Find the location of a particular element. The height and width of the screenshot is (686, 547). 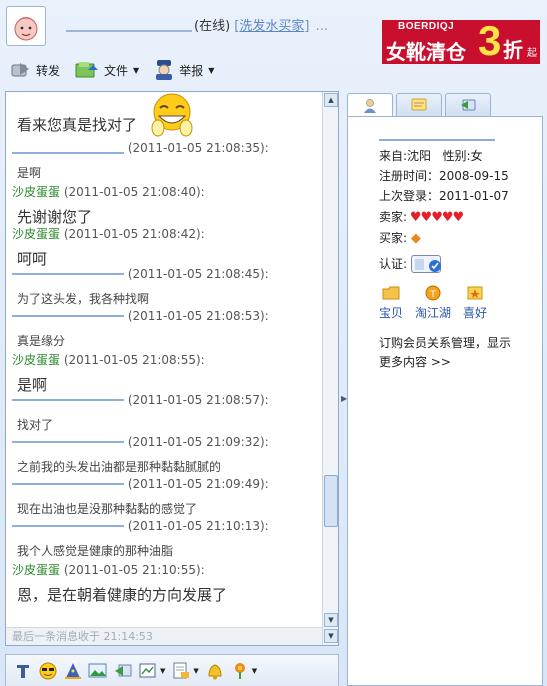

screenshot-button is located at coordinates (148, 671).